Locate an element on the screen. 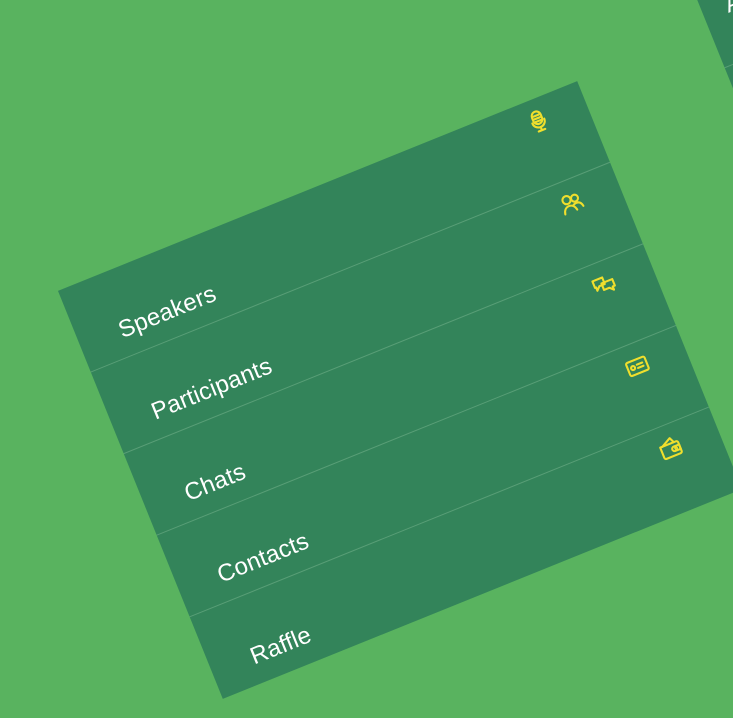 The image size is (733, 718). chat-bubbles-icon is located at coordinates (604, 284).